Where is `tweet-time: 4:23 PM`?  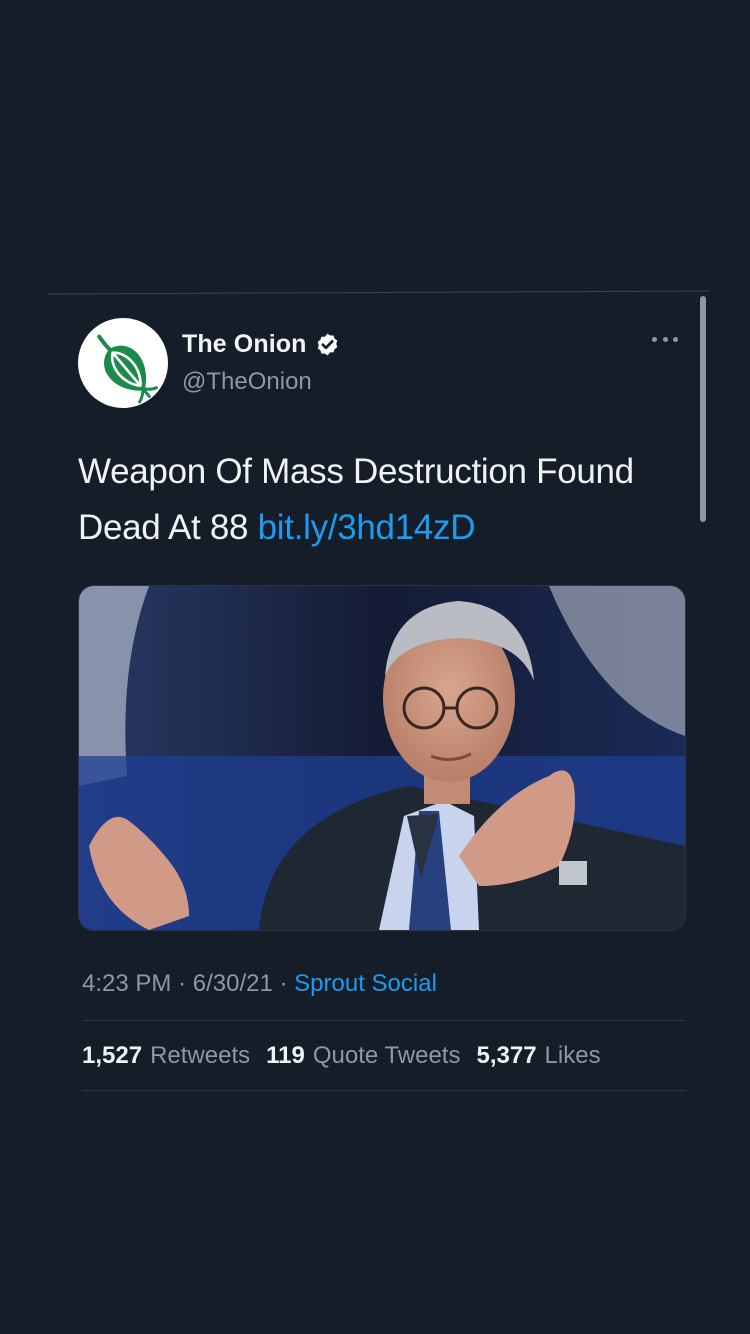 tweet-time: 4:23 PM is located at coordinates (126, 983).